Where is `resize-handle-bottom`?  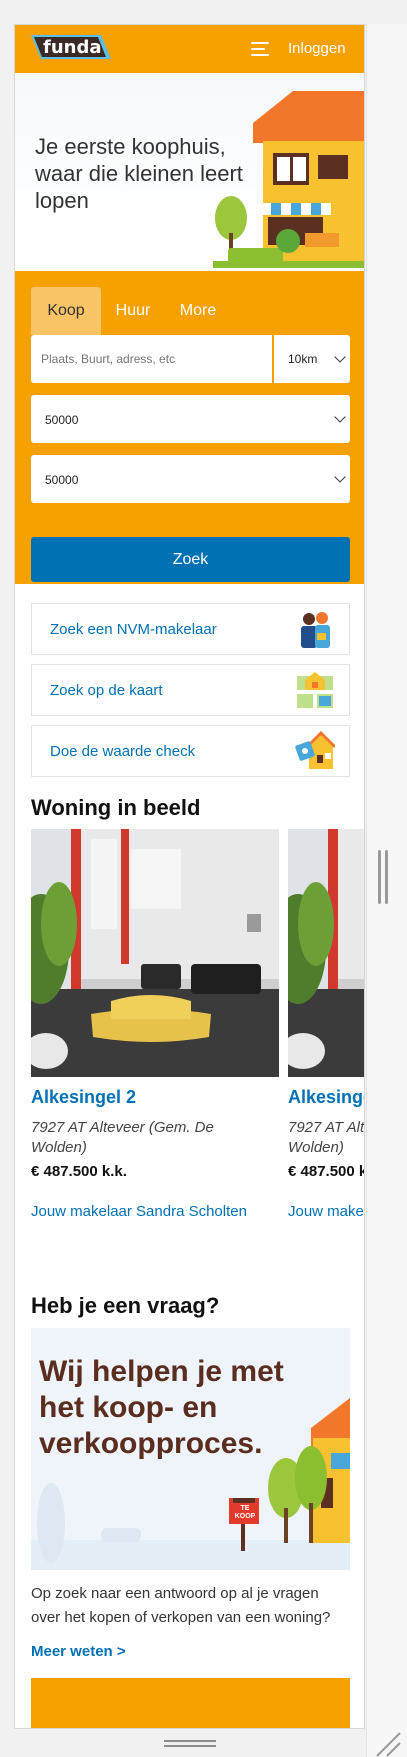 resize-handle-bottom is located at coordinates (190, 1744).